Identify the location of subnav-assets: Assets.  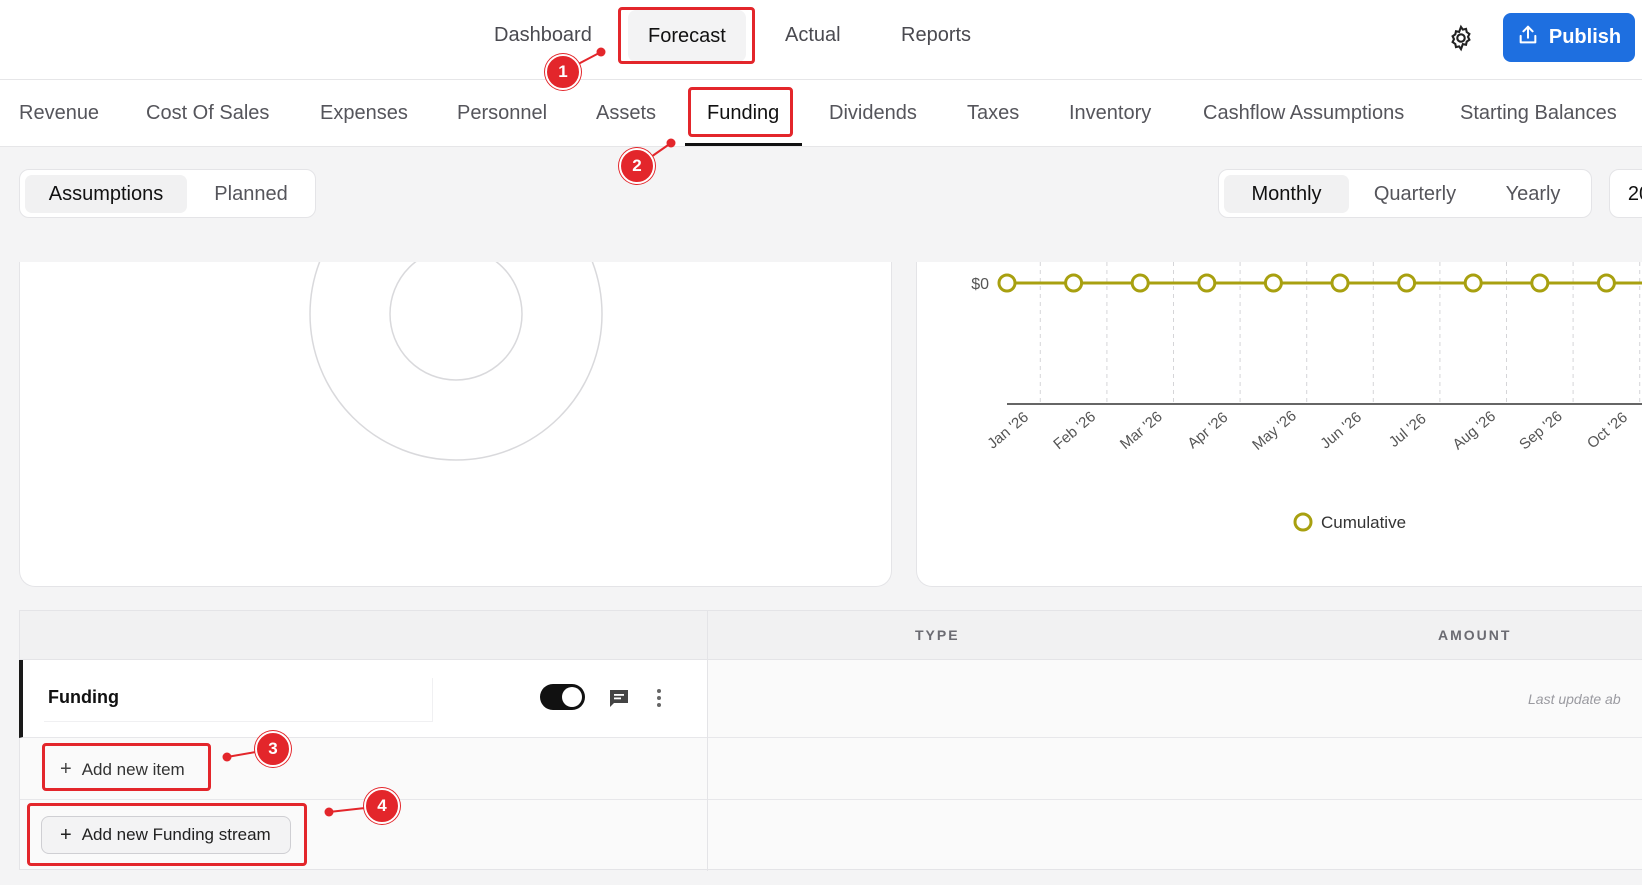
(626, 113).